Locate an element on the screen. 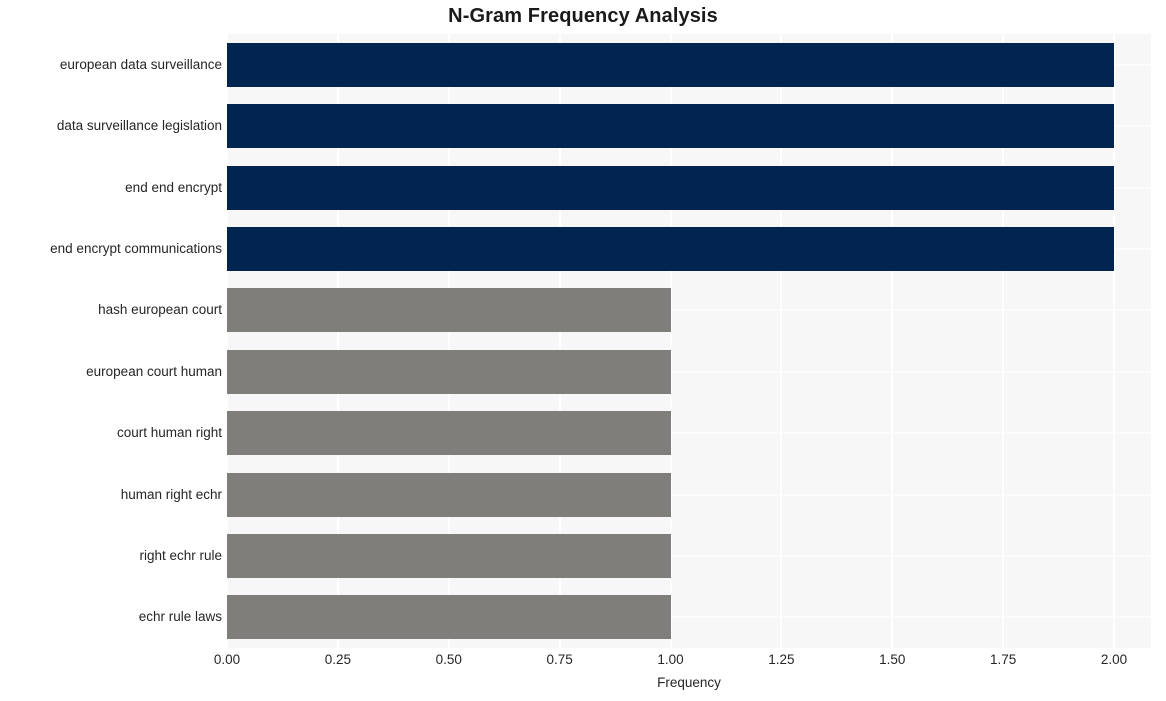 Image resolution: width=1166 pixels, height=701 pixels. x-axis-tick-label: 1.00 is located at coordinates (670, 659).